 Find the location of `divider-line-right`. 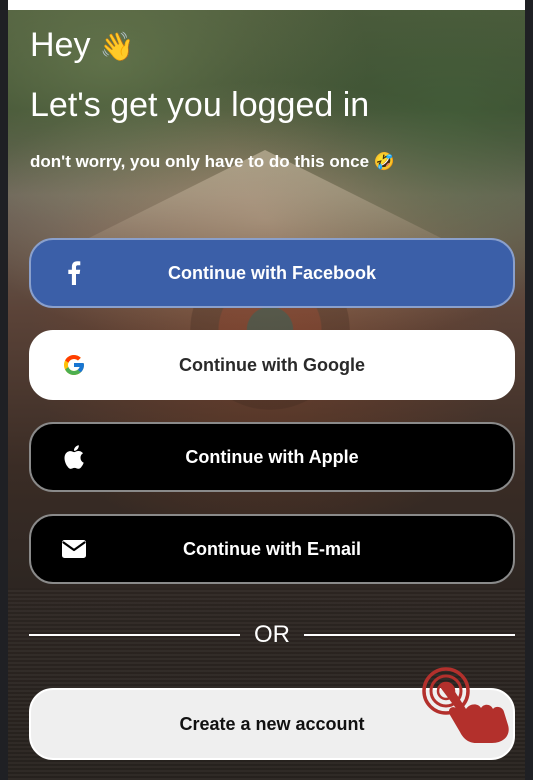

divider-line-right is located at coordinates (409, 635).